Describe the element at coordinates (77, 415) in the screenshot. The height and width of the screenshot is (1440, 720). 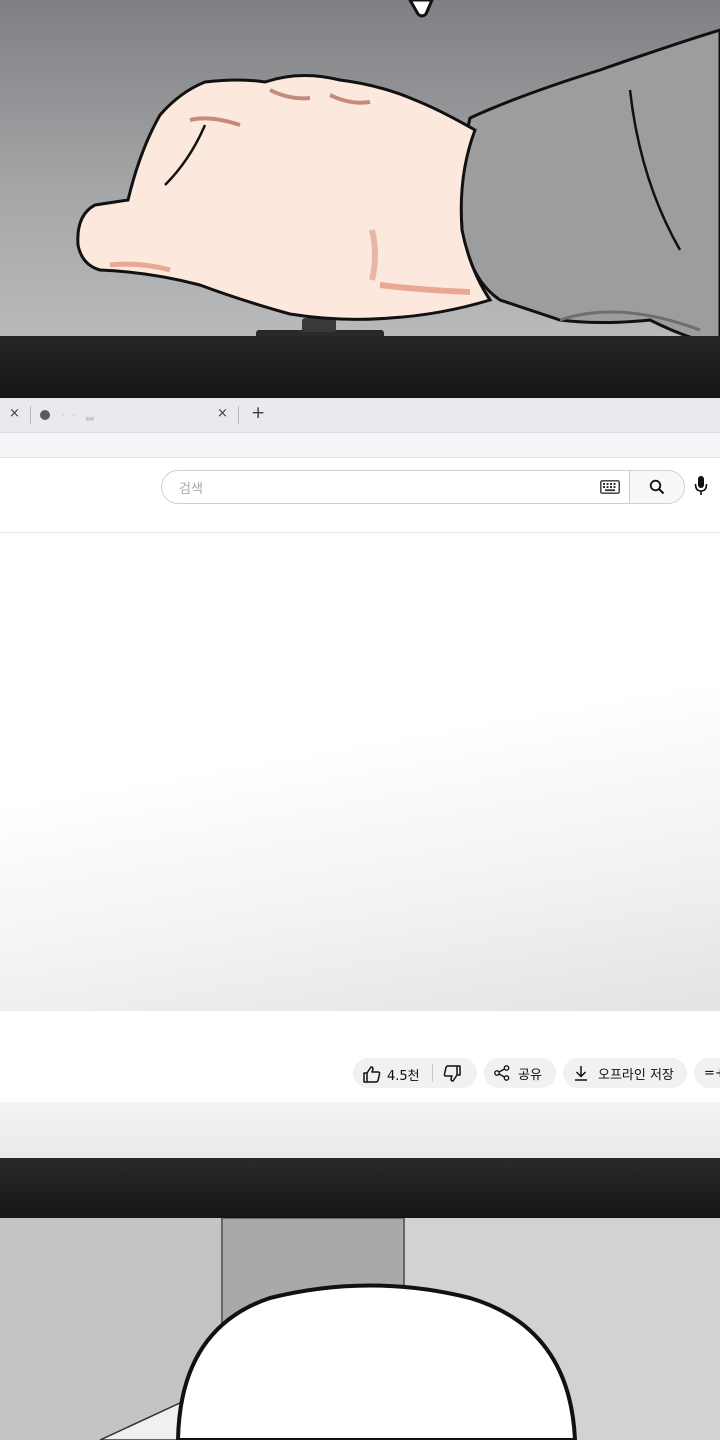
I see `tab-title: ᆞᆢ ᆸ` at that location.